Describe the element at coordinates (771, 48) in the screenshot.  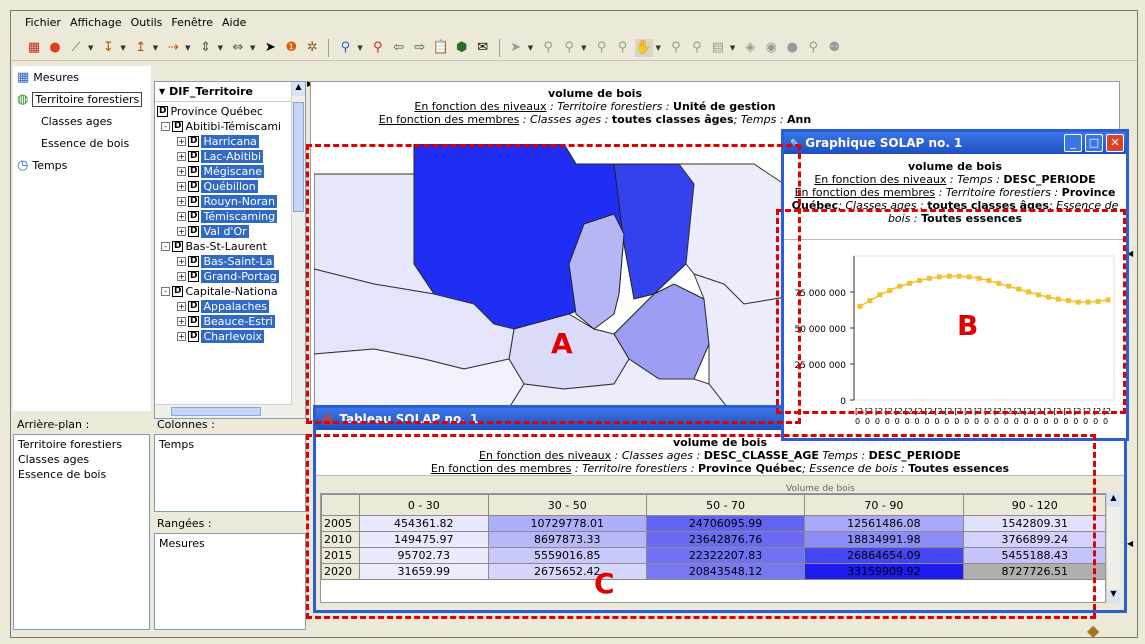
I see `select-icon: ◉` at that location.